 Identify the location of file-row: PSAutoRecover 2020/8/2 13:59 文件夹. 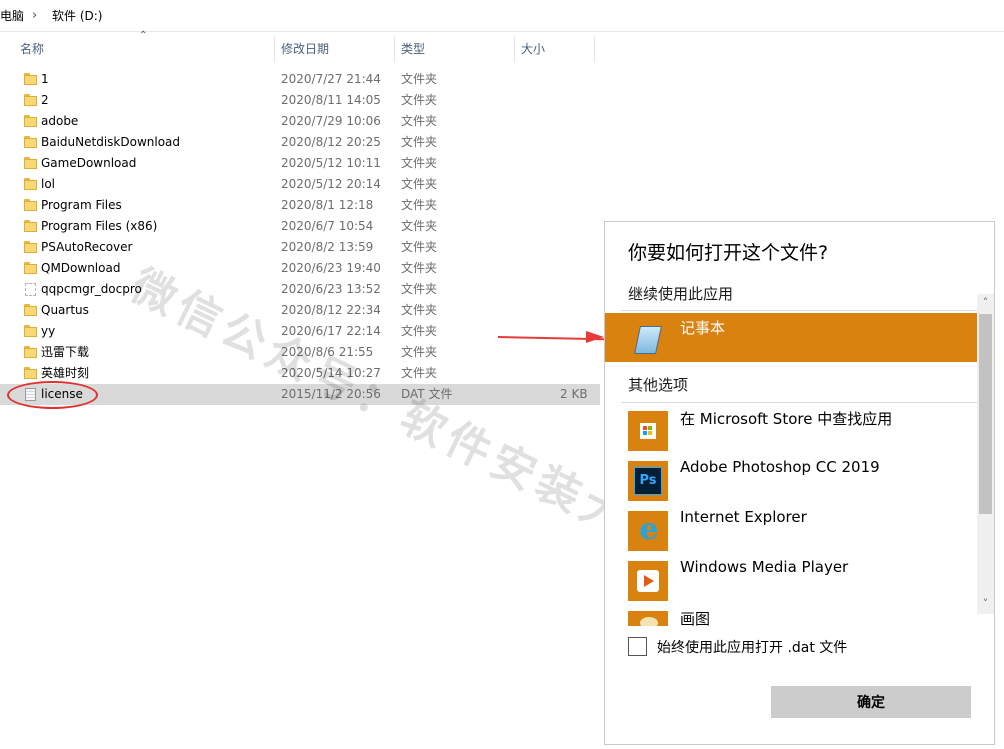
(300, 247).